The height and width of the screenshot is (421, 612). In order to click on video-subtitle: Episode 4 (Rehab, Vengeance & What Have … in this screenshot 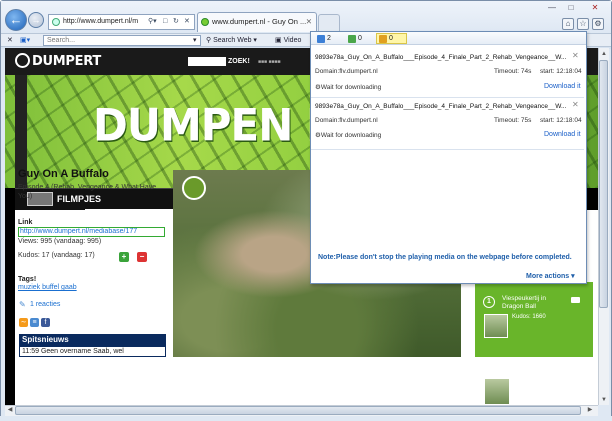, I will do `click(87, 192)`.